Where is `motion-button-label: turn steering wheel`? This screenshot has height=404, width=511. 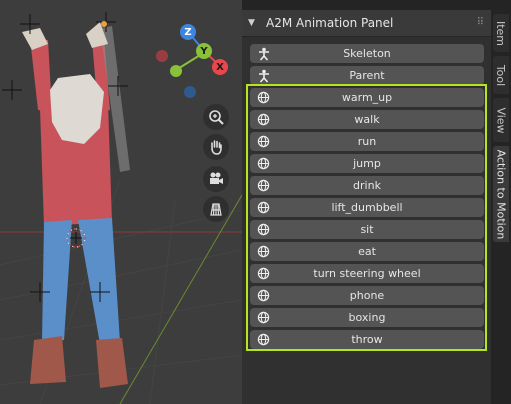 motion-button-label: turn steering wheel is located at coordinates (367, 273).